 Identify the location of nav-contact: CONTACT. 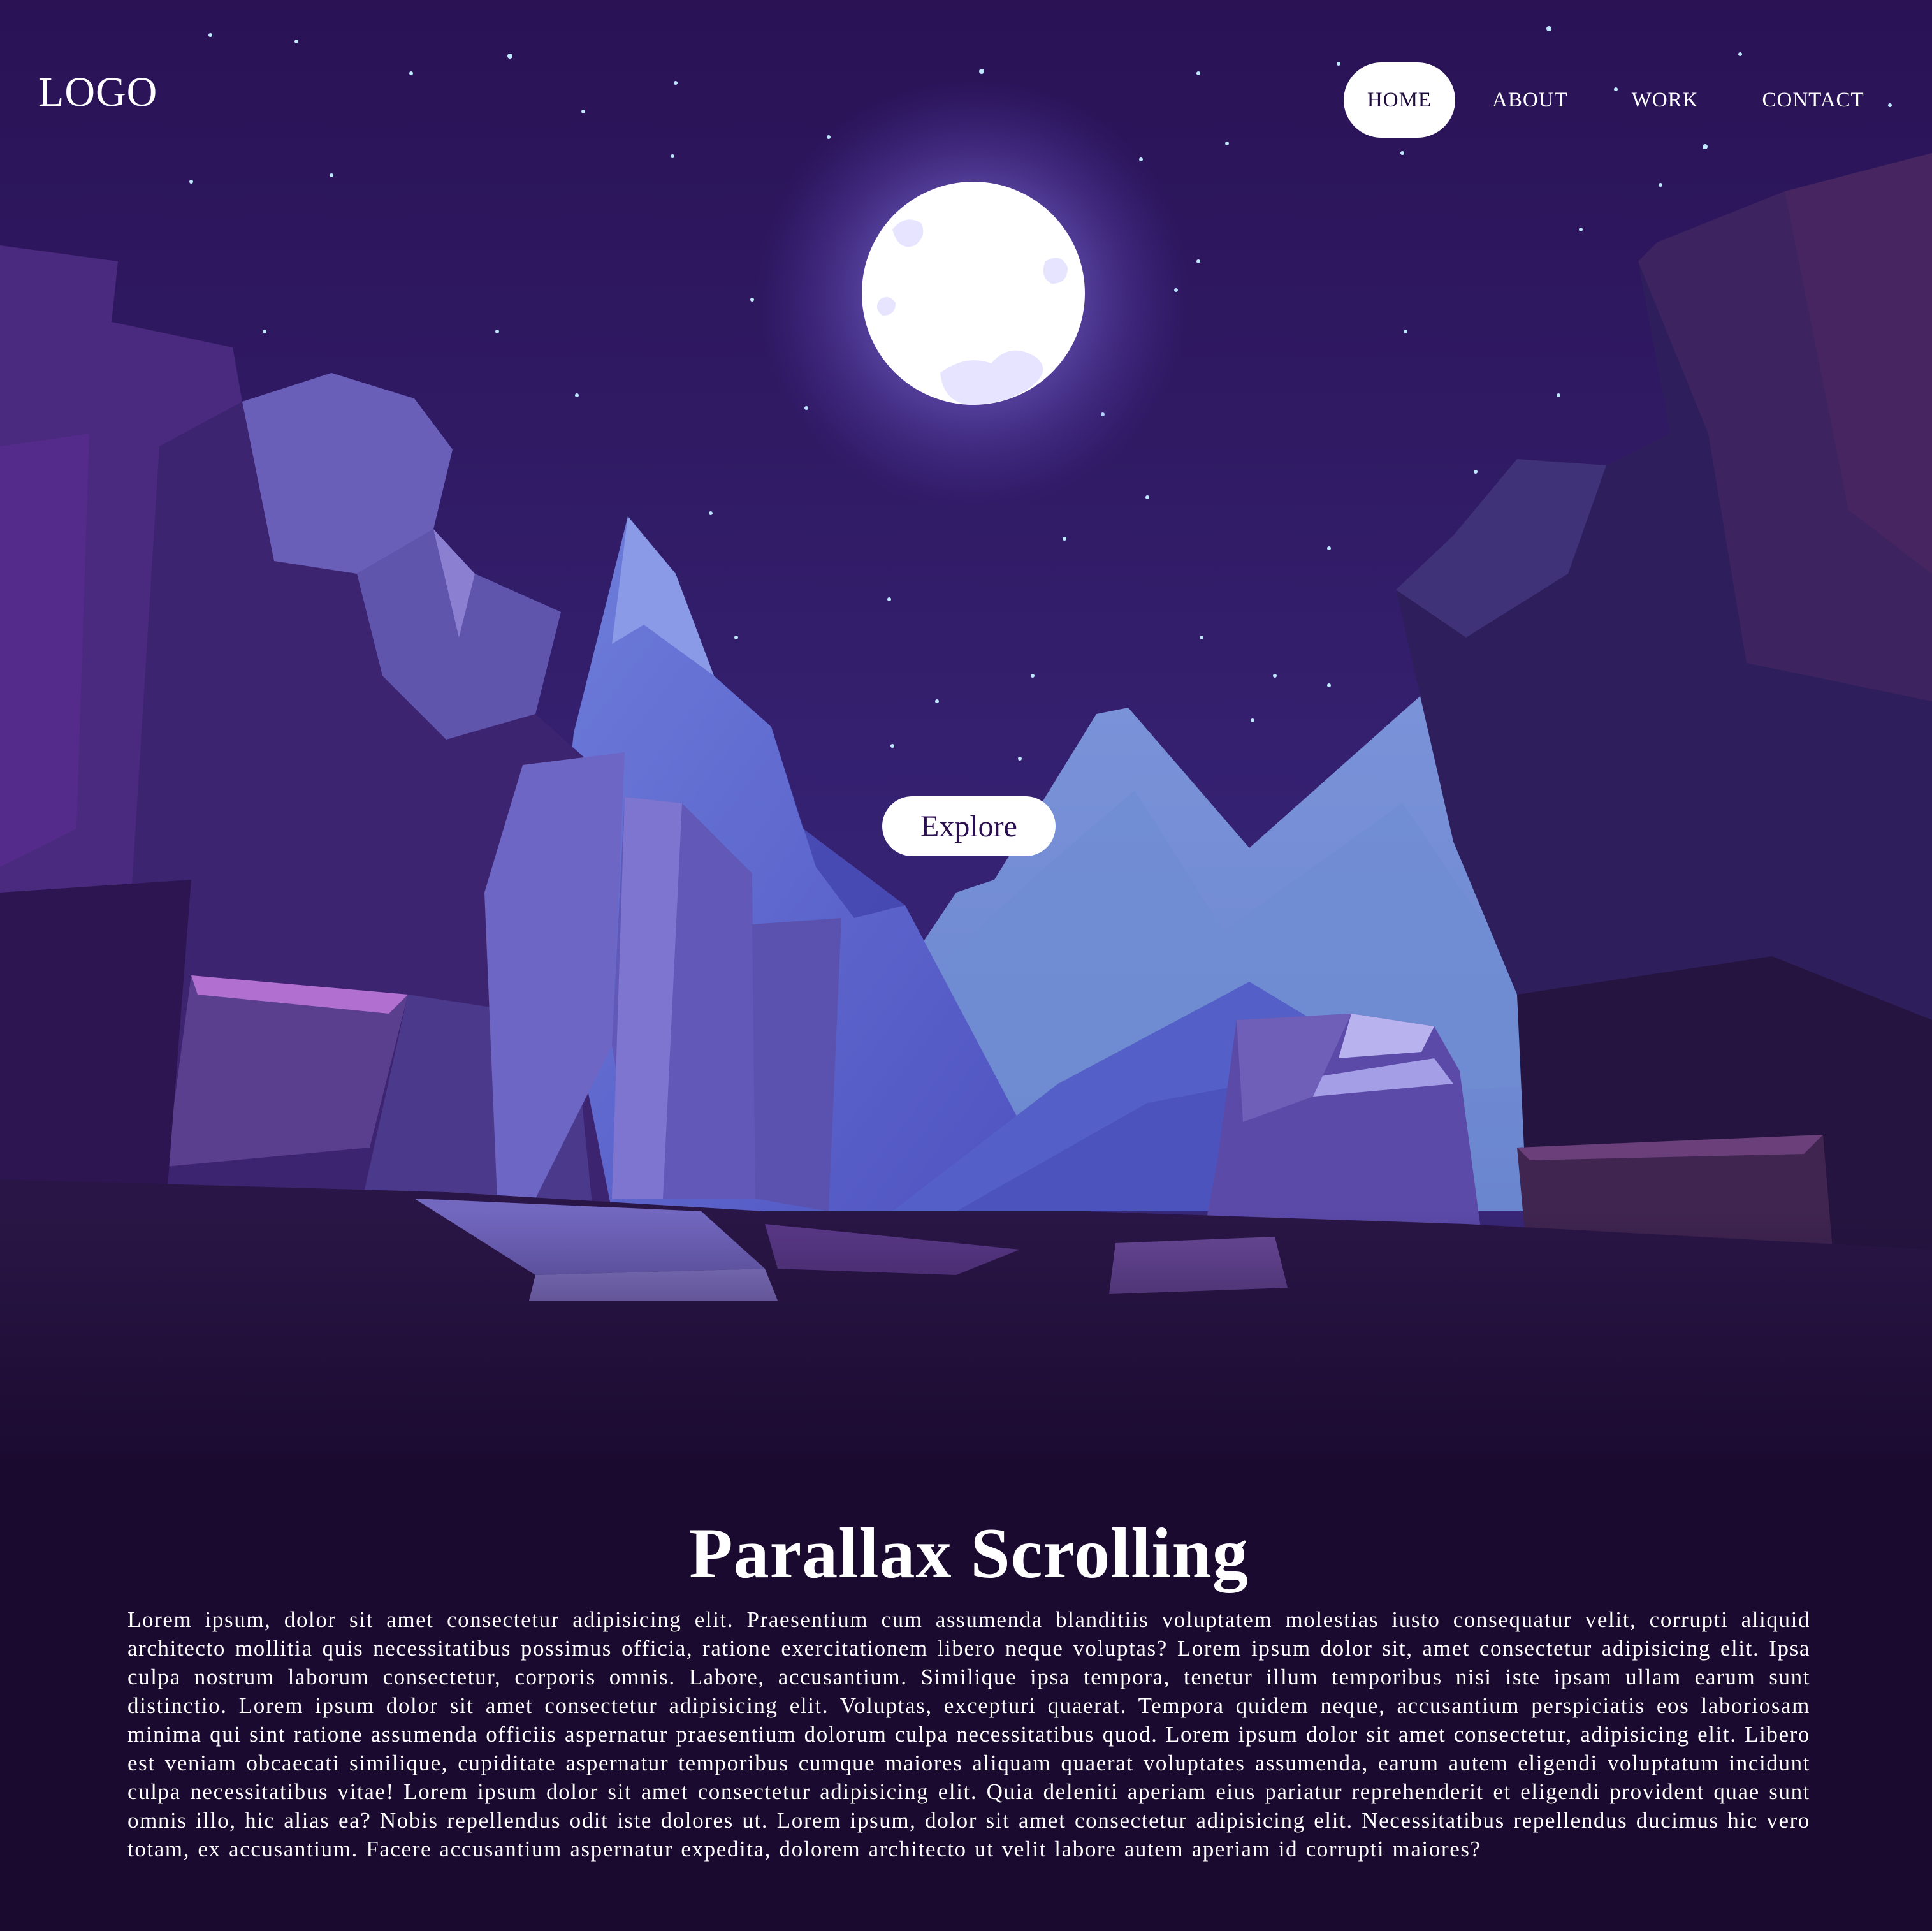
(1814, 100).